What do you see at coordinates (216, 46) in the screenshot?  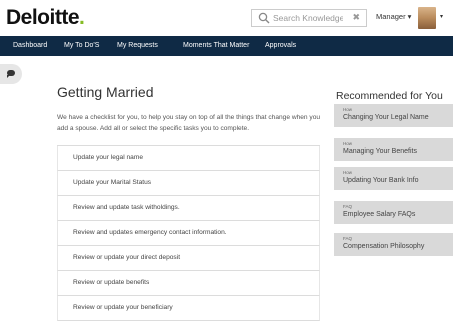 I see `nav-moments-that-matter: Moments That Matter` at bounding box center [216, 46].